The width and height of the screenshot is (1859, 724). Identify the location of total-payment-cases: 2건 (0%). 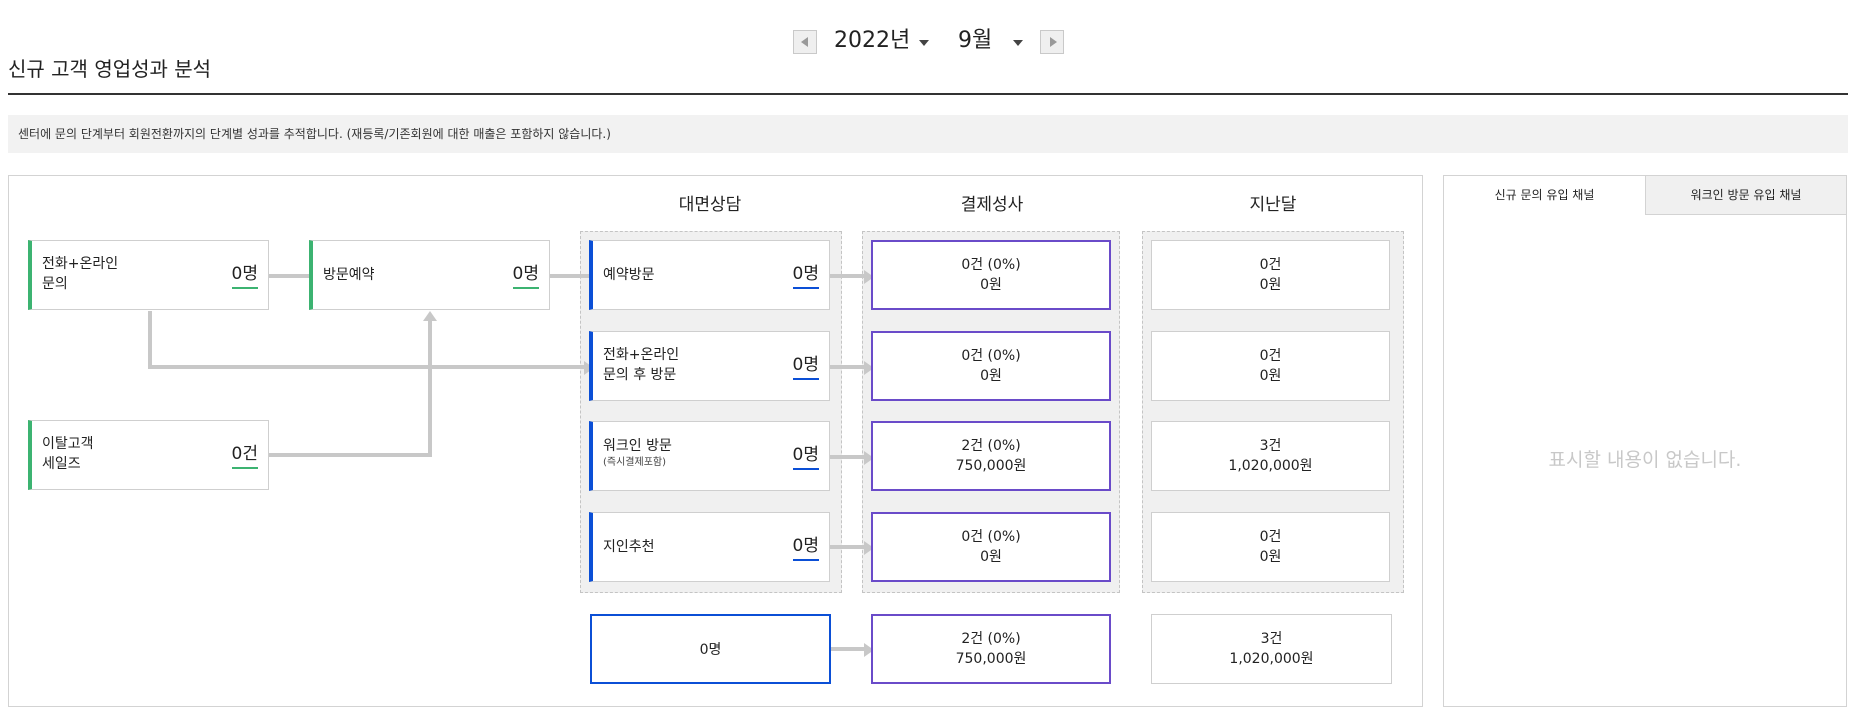
(991, 639).